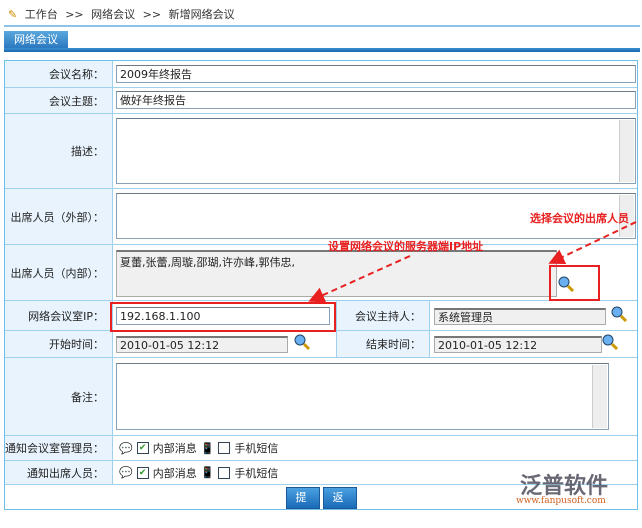 This screenshot has height=528, width=642. Describe the element at coordinates (472, 262) in the screenshot. I see `annotation-arrows` at that location.